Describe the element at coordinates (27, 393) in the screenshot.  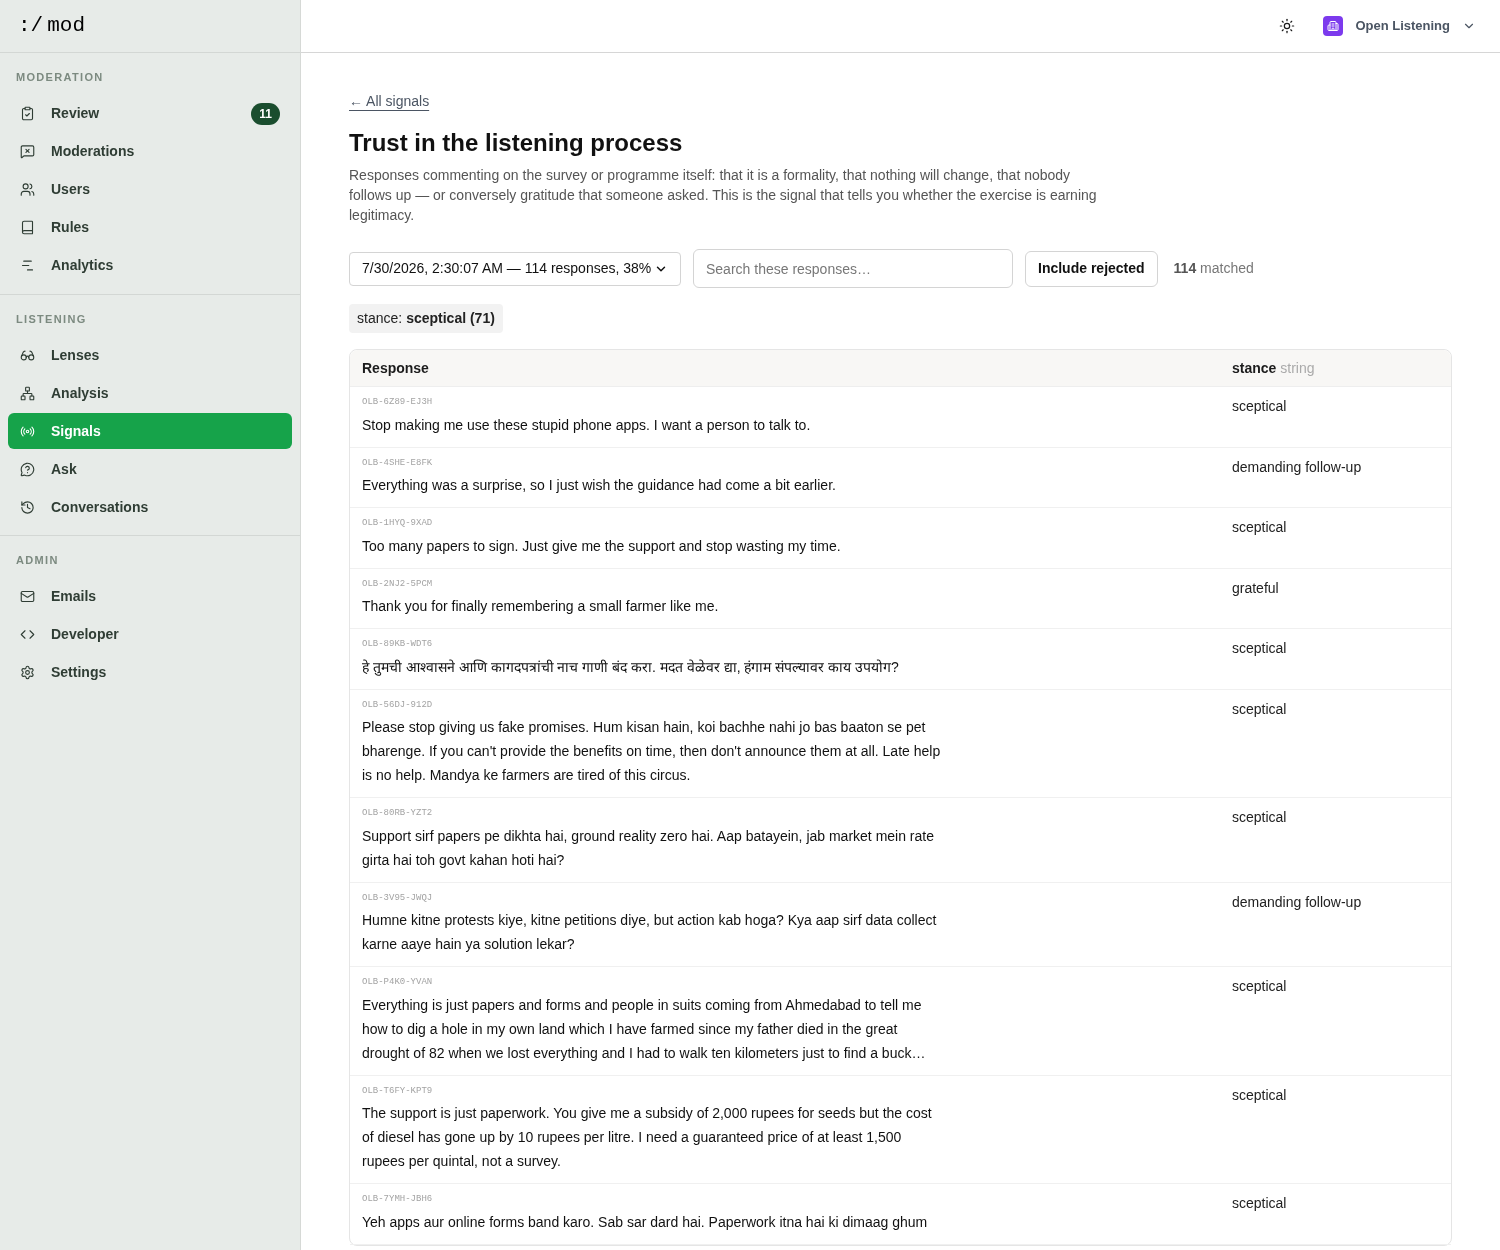
I see `network-icon` at that location.